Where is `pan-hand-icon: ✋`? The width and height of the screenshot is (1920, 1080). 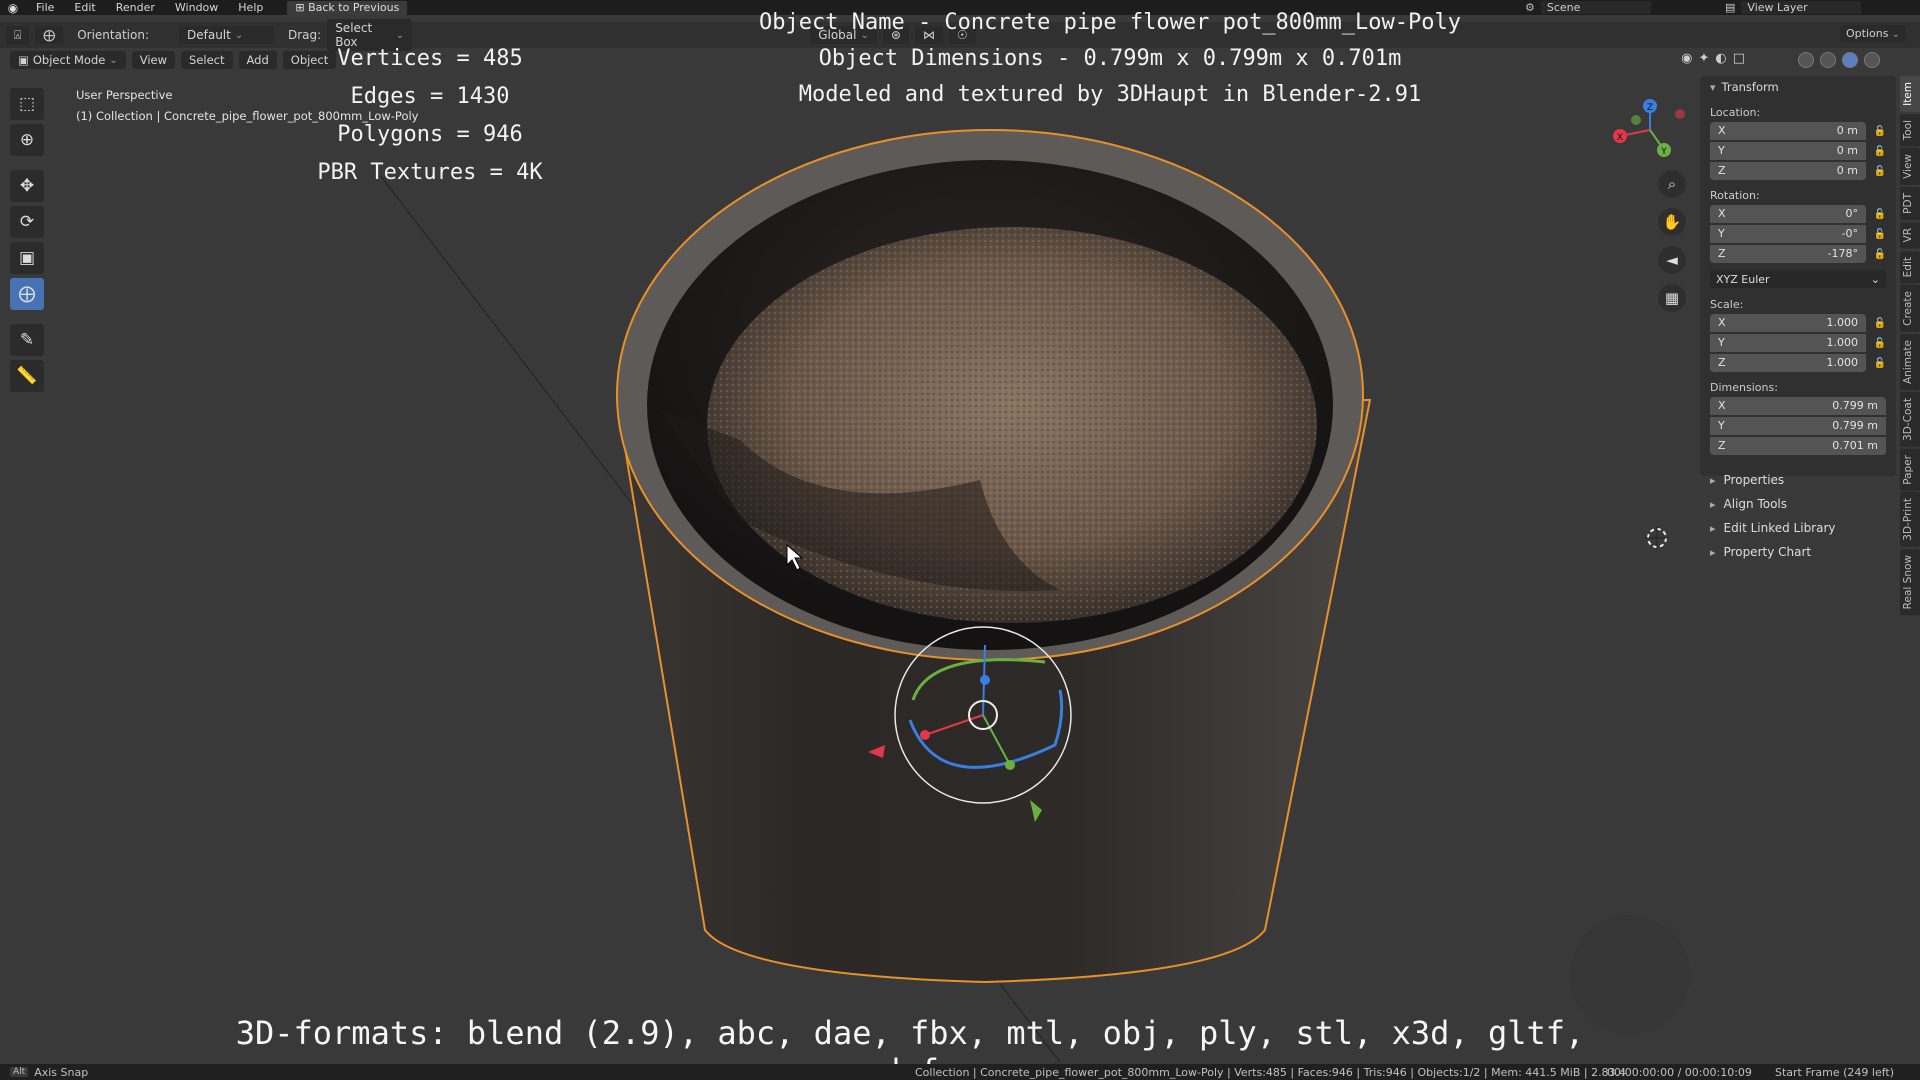
pan-hand-icon: ✋ is located at coordinates (1672, 222).